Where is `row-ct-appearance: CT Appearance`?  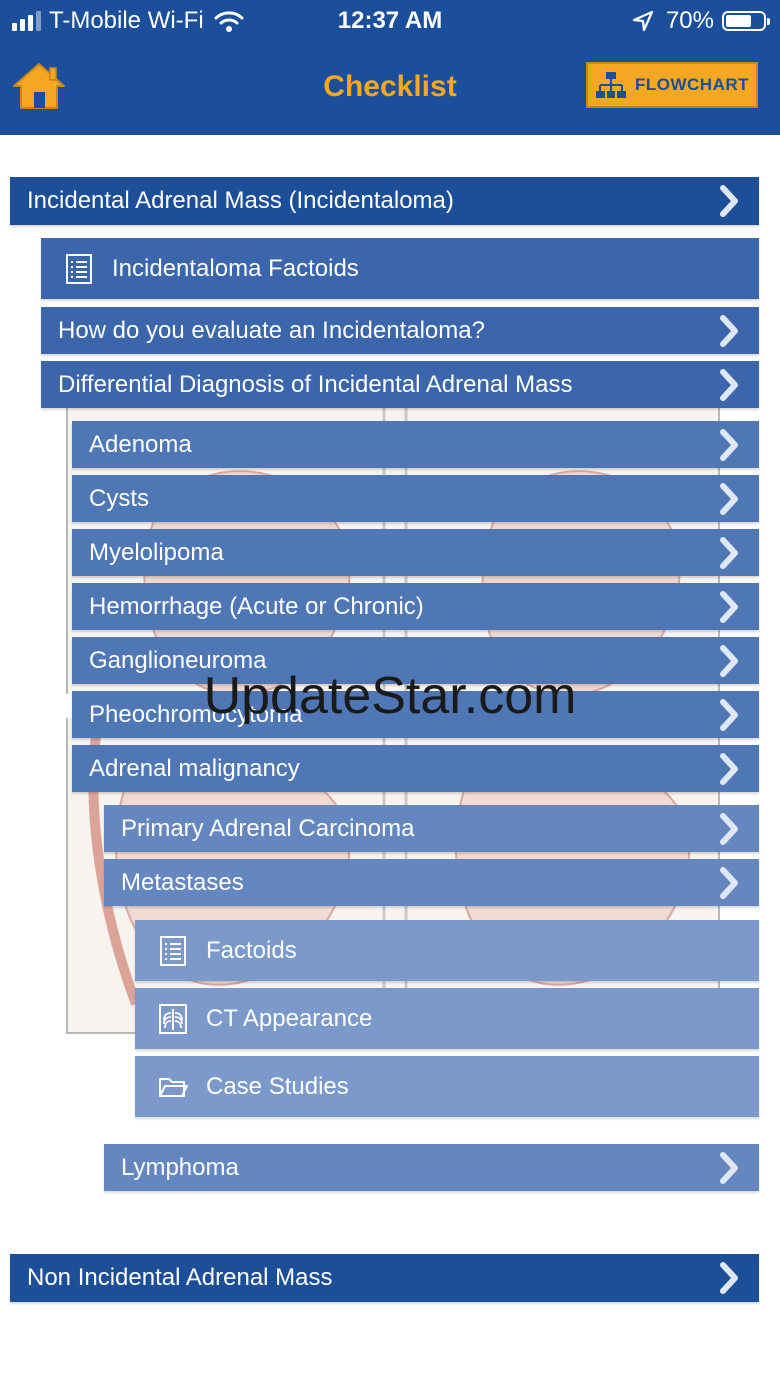 row-ct-appearance: CT Appearance is located at coordinates (447, 1018).